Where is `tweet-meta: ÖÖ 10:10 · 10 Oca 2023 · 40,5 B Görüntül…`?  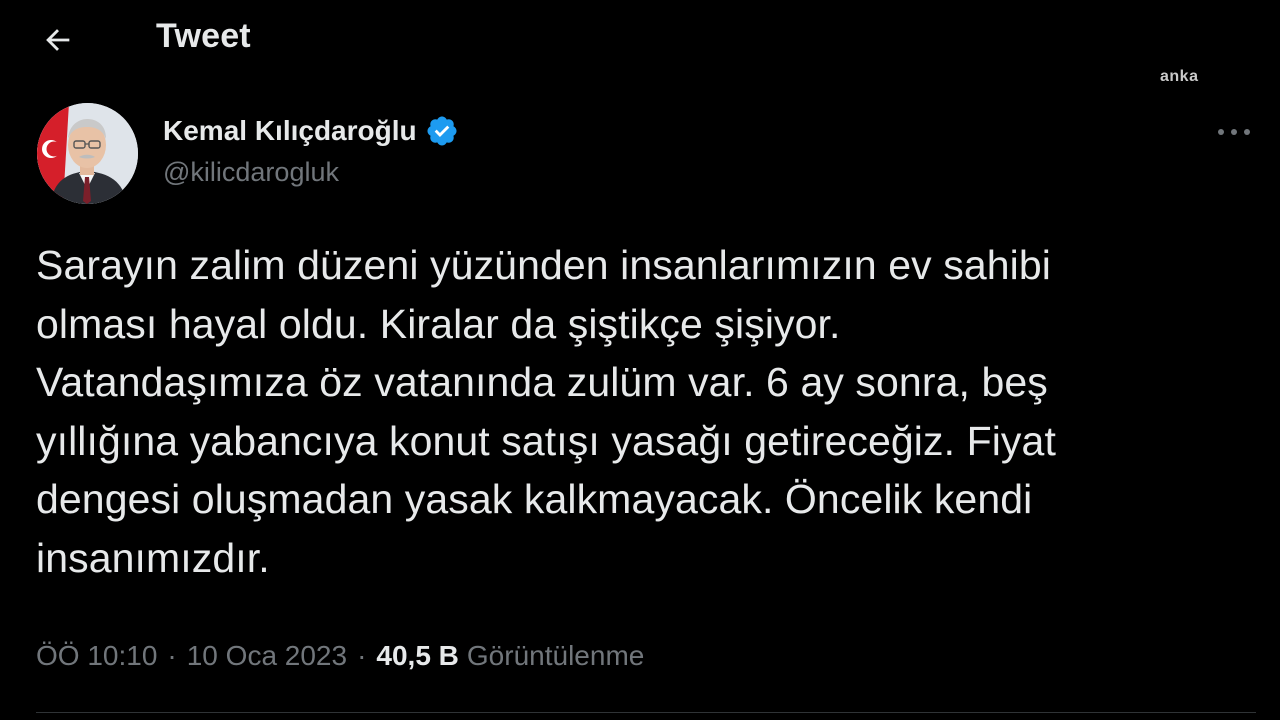
tweet-meta: ÖÖ 10:10 · 10 Oca 2023 · 40,5 B Görüntül… is located at coordinates (340, 656).